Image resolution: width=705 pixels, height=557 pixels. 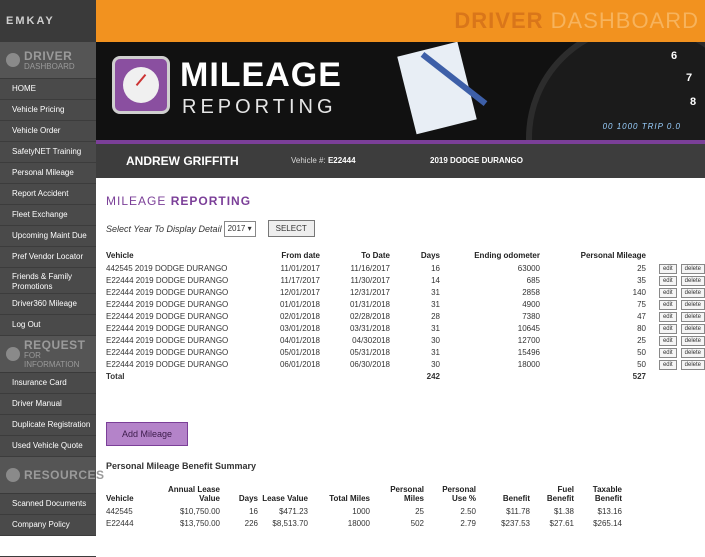 What do you see at coordinates (48, 425) in the screenshot?
I see `sidebar-item-duplicate-registration: Duplicate Registration` at bounding box center [48, 425].